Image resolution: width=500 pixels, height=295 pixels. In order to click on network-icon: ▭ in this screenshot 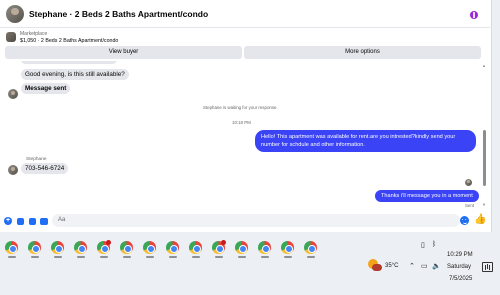, I will do `click(424, 266)`.